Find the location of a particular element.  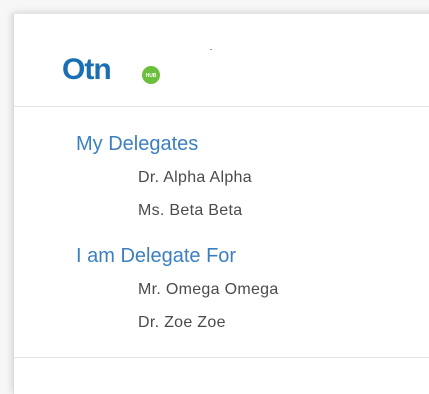

otn-hub-logo: Otn HUB is located at coordinates (111, 69).